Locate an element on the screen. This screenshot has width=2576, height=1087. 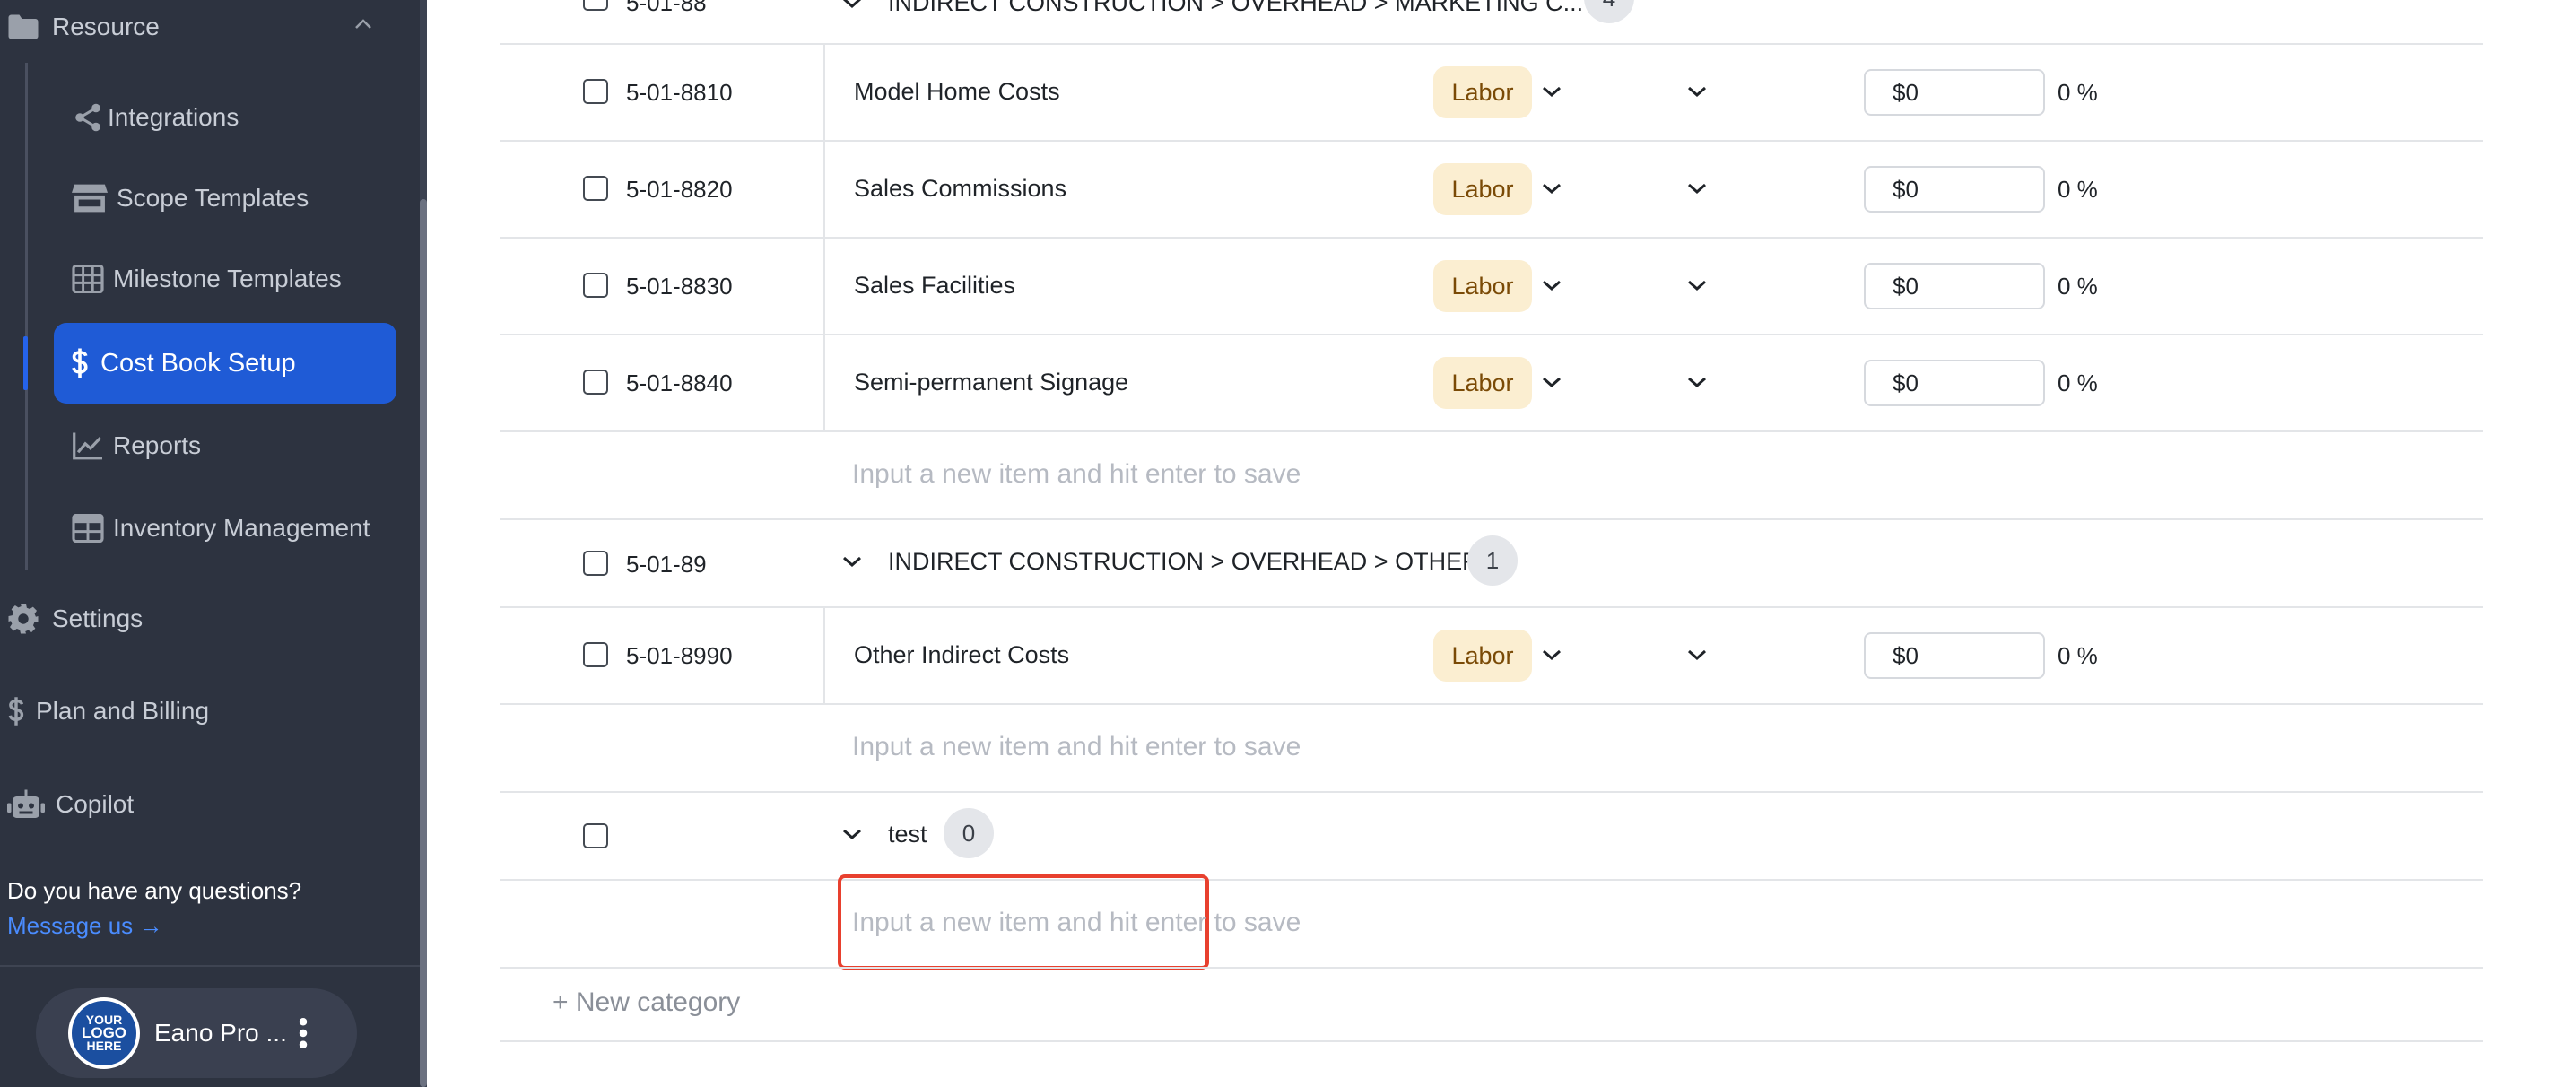
nav-tree-active-marker is located at coordinates (25, 363).